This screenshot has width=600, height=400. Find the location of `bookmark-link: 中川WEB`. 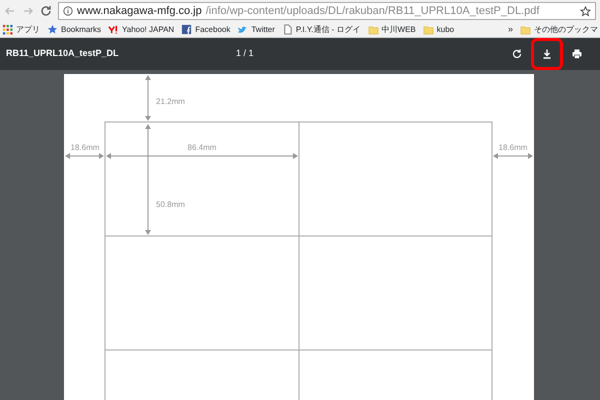

bookmark-link: 中川WEB is located at coordinates (392, 30).